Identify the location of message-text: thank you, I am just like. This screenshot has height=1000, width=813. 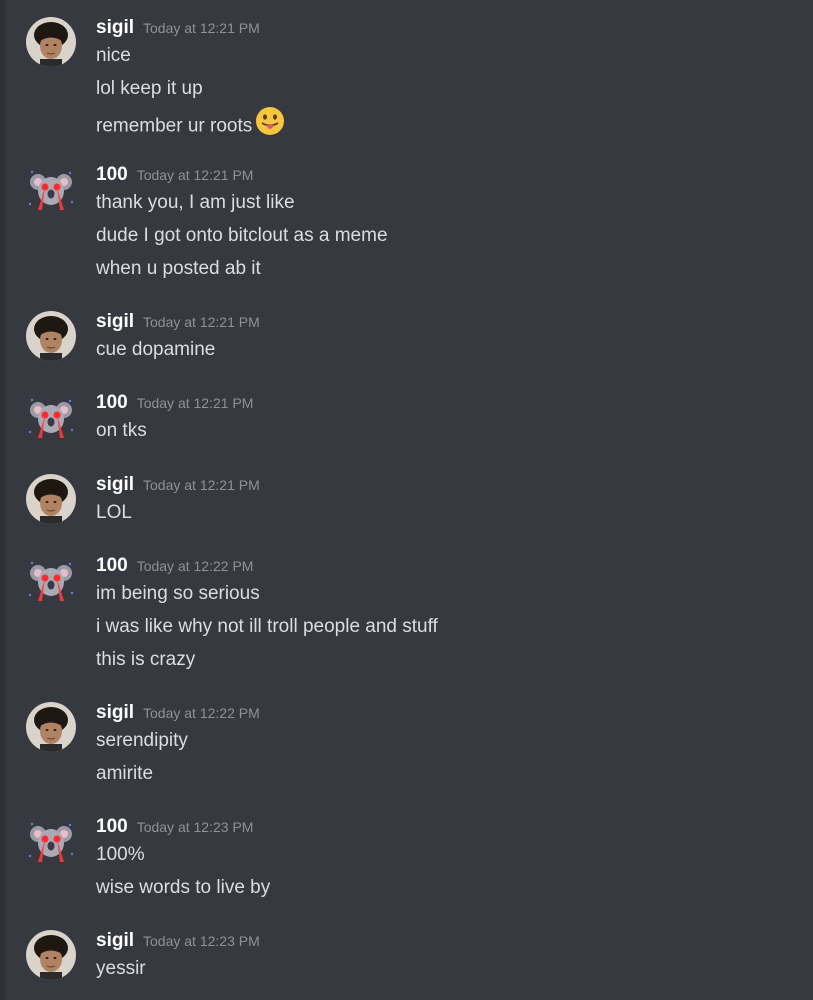
(195, 202).